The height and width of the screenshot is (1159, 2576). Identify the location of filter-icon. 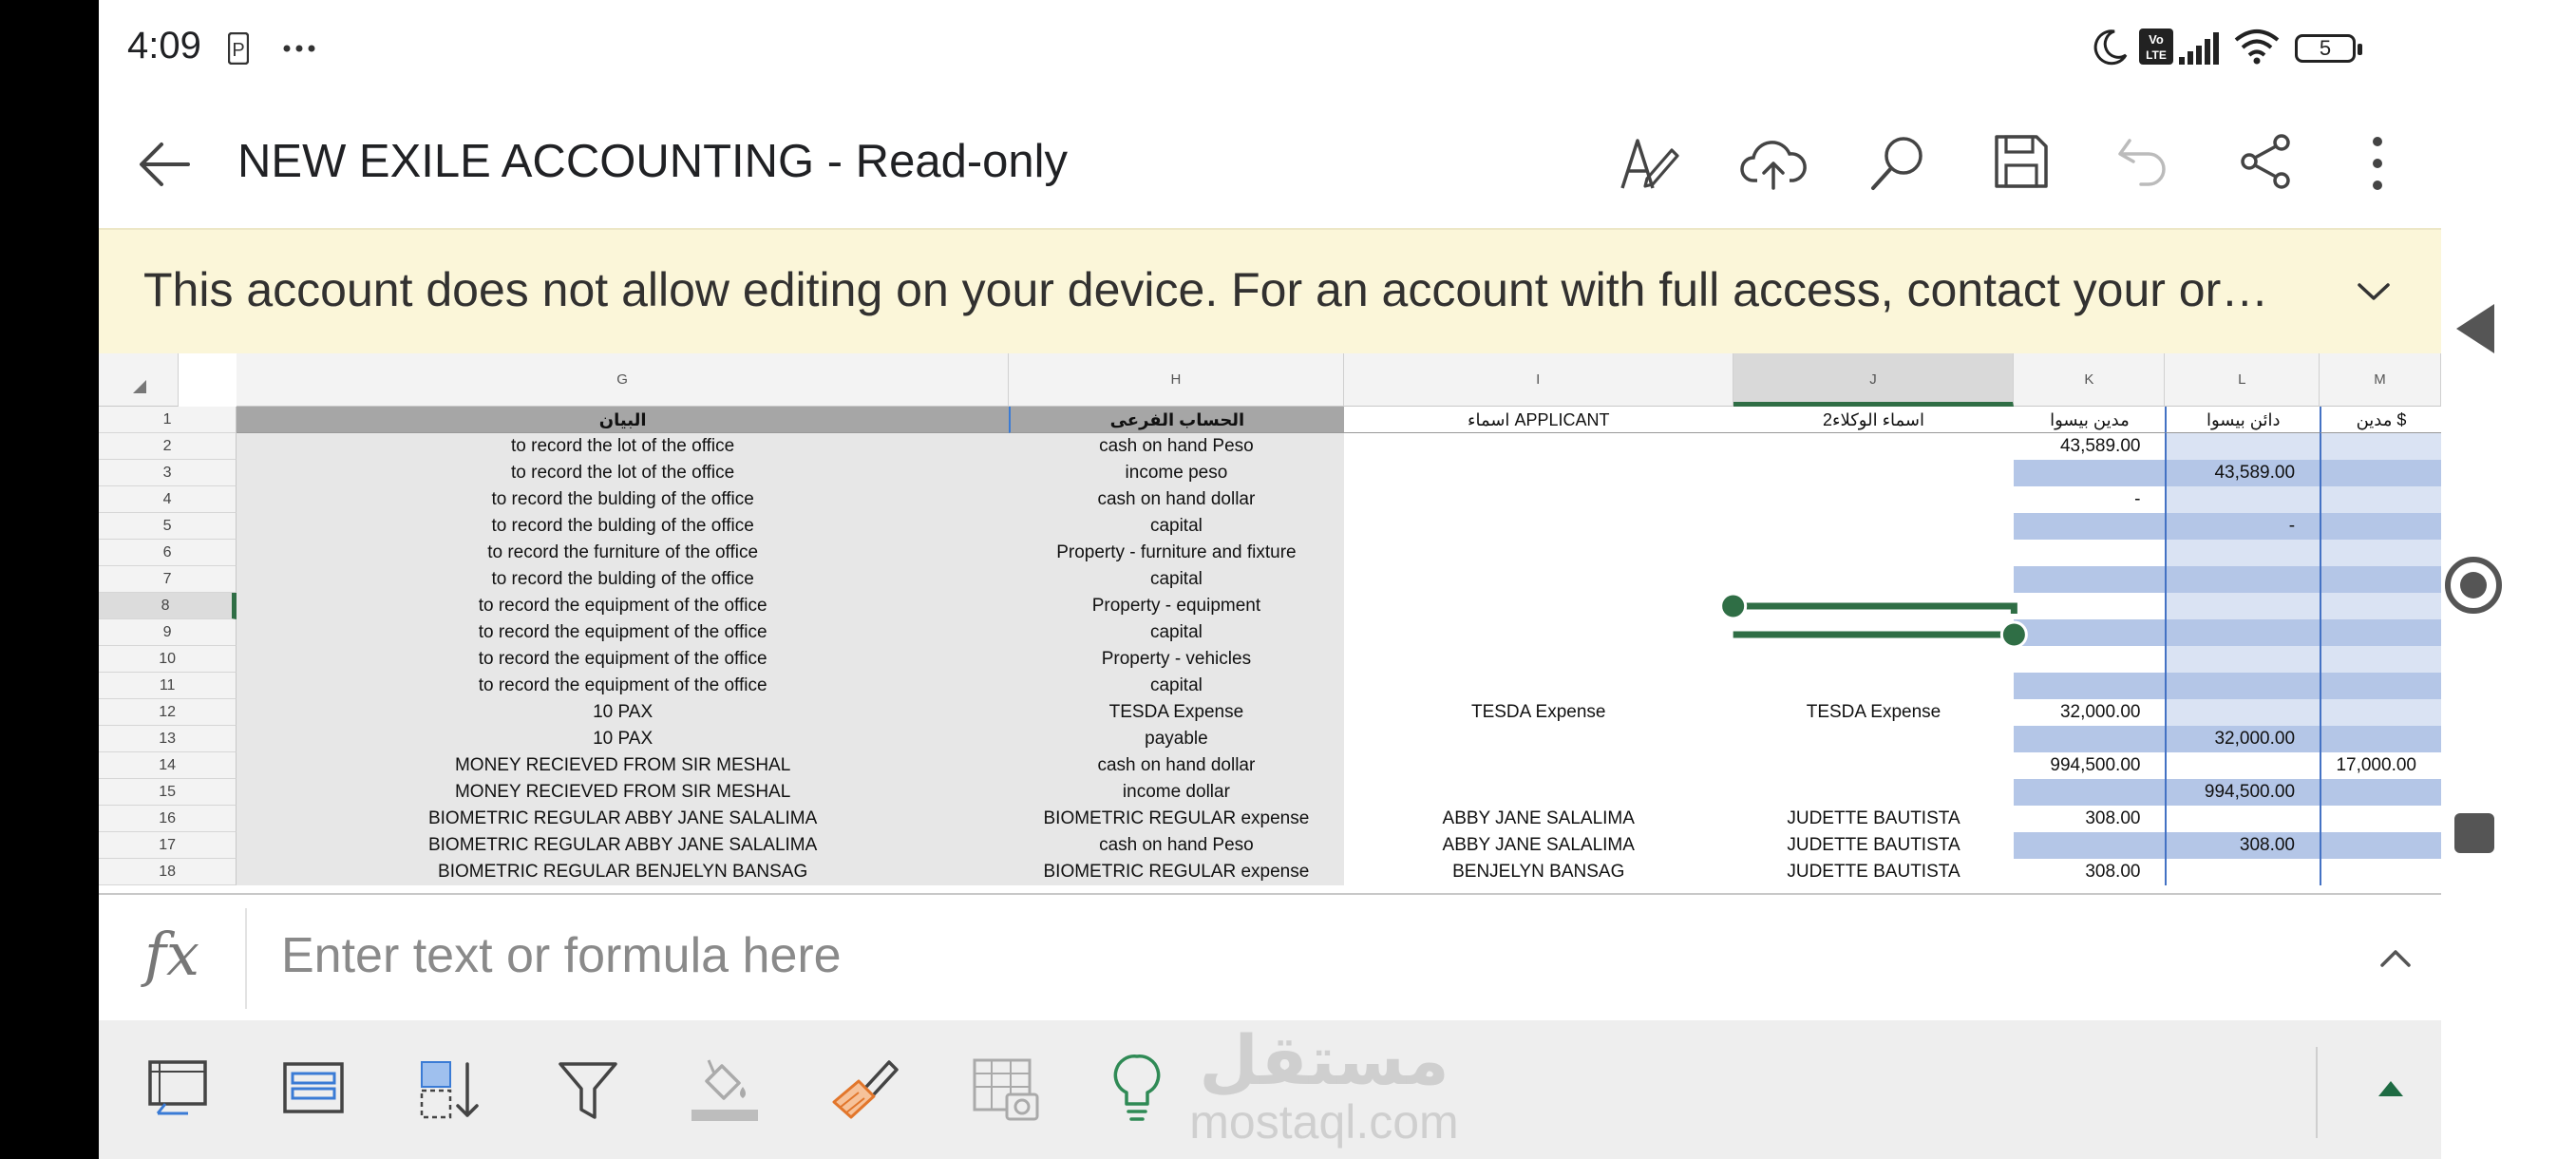
(588, 1089).